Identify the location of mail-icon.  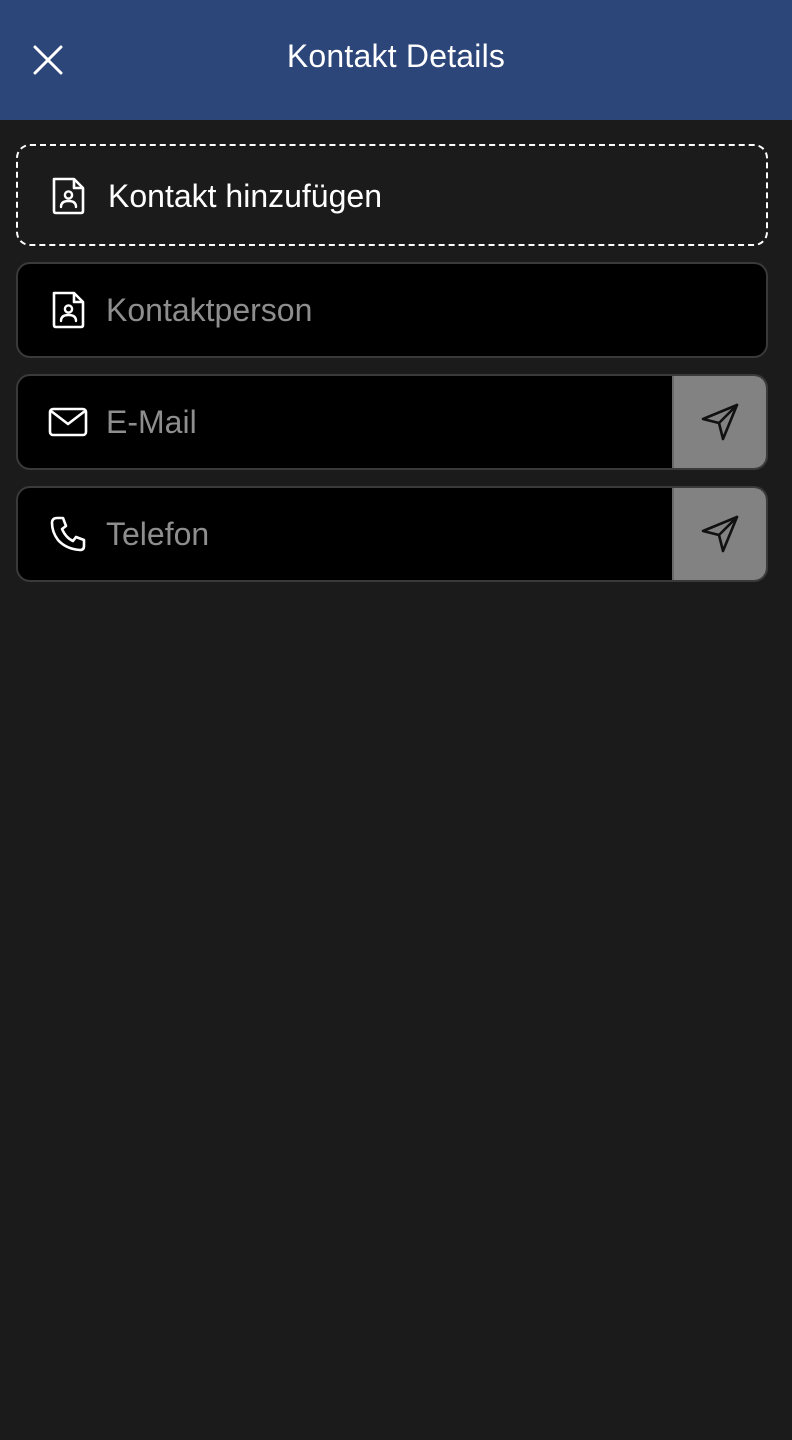
(68, 422).